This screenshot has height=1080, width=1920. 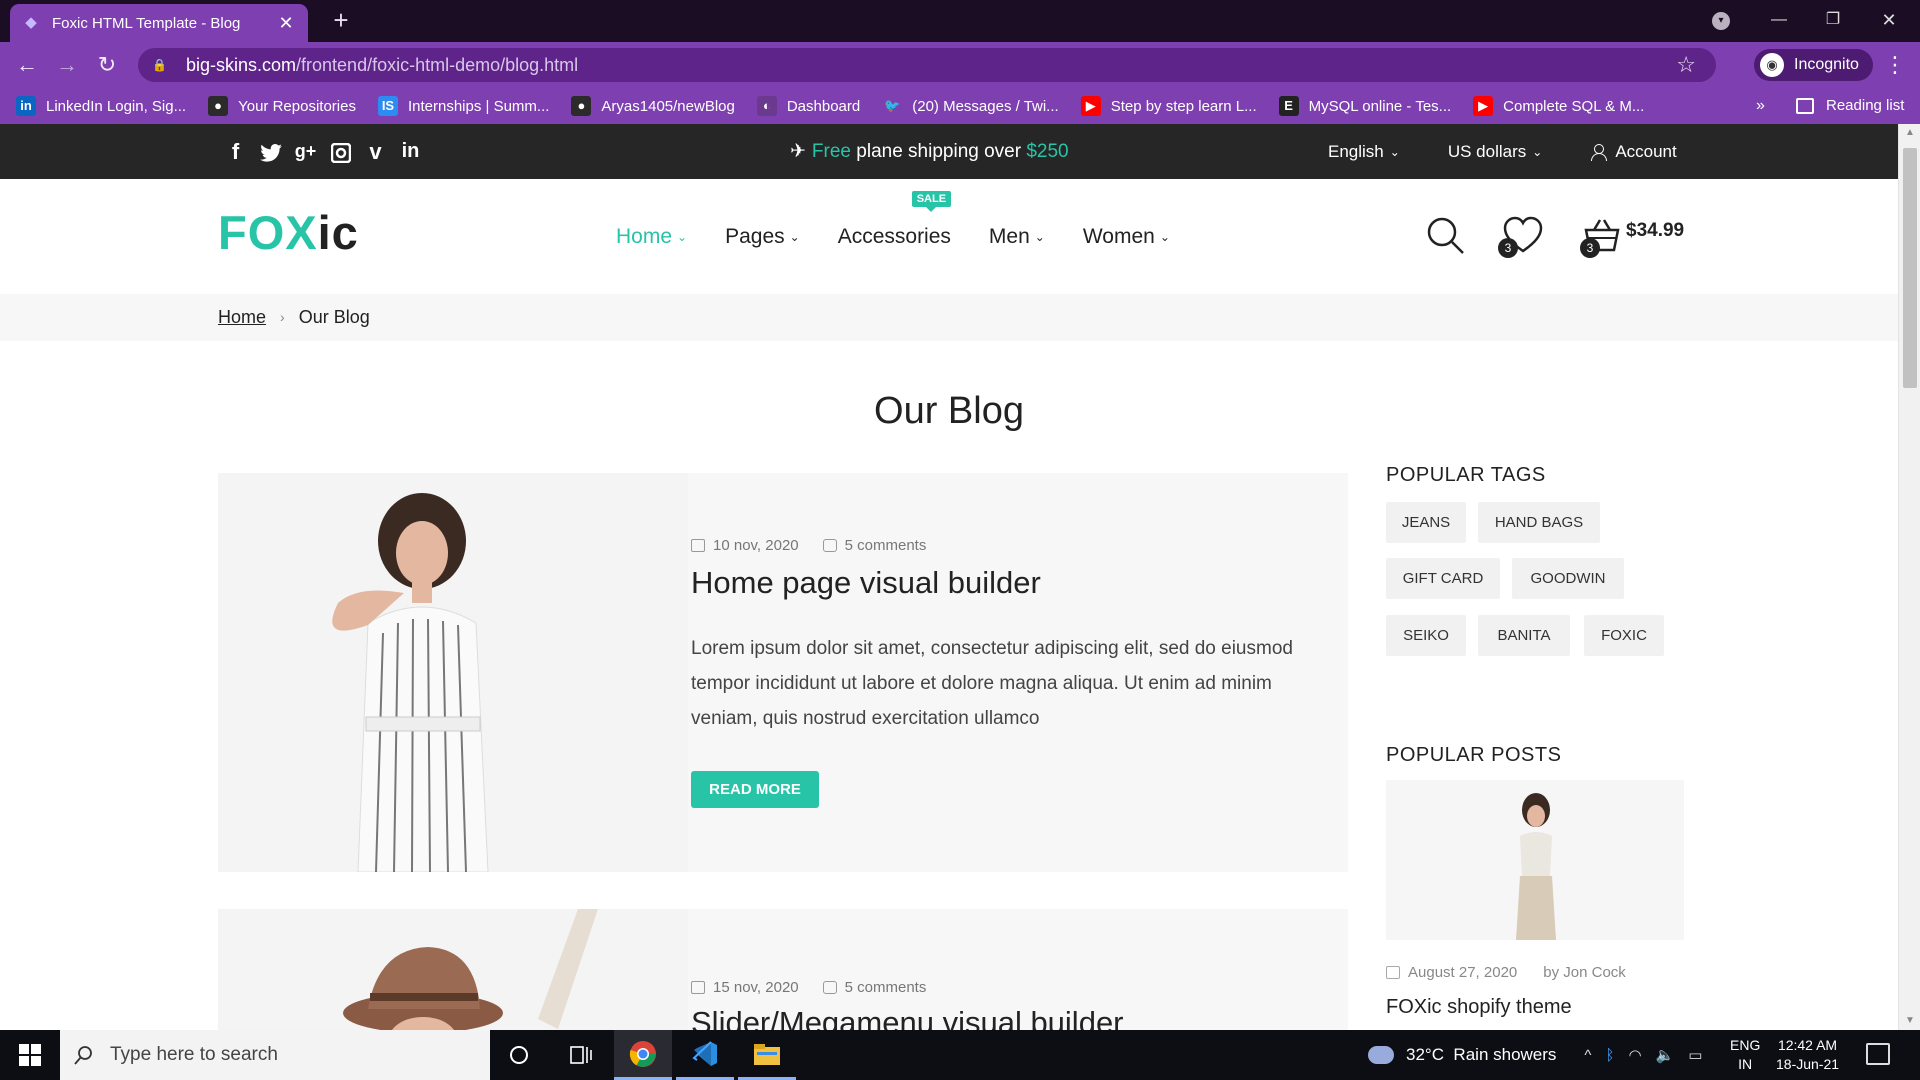 I want to click on tag-item: HAND BAGS, so click(x=1539, y=522).